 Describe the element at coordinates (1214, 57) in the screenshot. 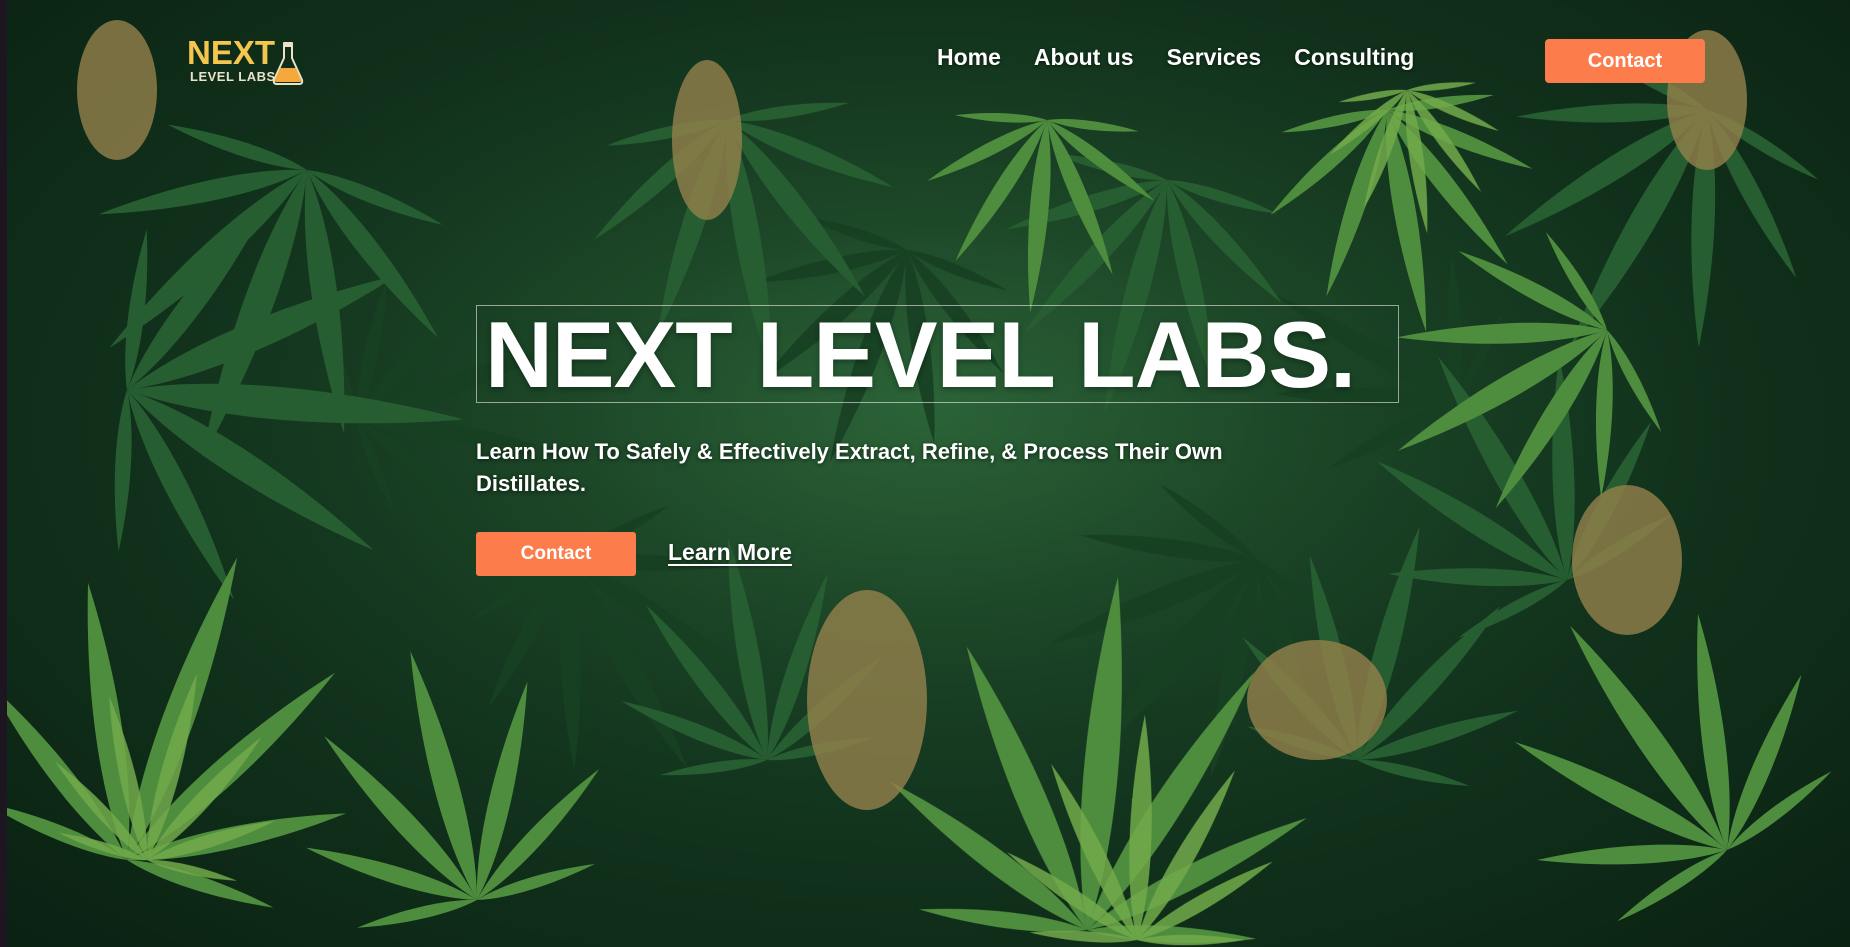

I see `nav-services: Services` at that location.